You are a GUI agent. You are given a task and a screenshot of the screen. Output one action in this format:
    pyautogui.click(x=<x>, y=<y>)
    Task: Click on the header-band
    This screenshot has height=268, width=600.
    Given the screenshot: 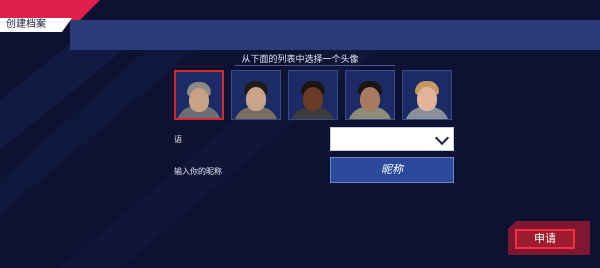 What is the action you would take?
    pyautogui.click(x=335, y=35)
    